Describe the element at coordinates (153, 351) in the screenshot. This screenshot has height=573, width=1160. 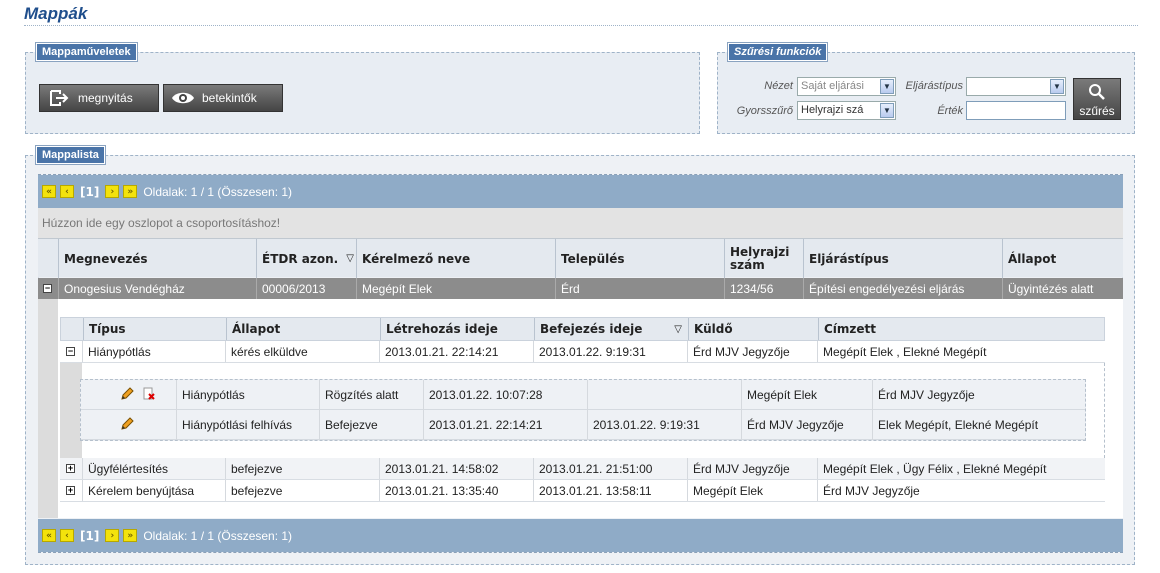
I see `cell-type: Hiánypótlás` at that location.